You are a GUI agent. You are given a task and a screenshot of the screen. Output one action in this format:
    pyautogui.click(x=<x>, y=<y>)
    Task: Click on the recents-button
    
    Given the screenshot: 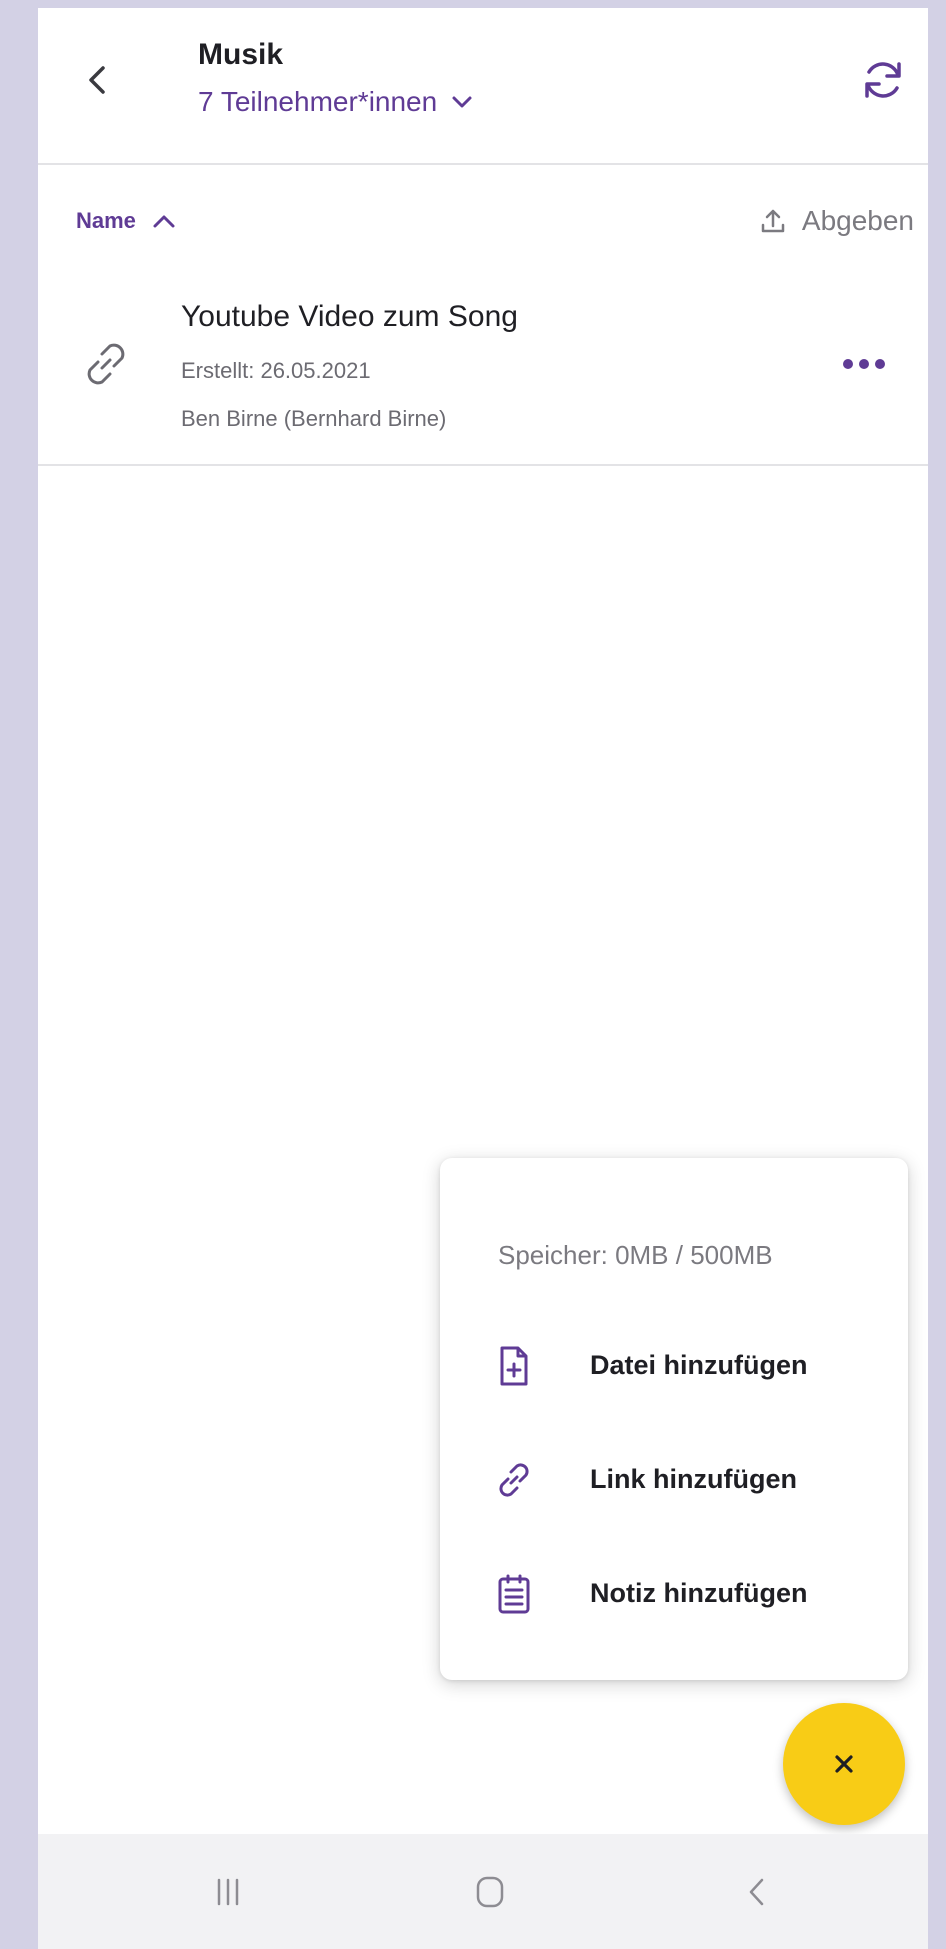 What is the action you would take?
    pyautogui.click(x=228, y=1892)
    